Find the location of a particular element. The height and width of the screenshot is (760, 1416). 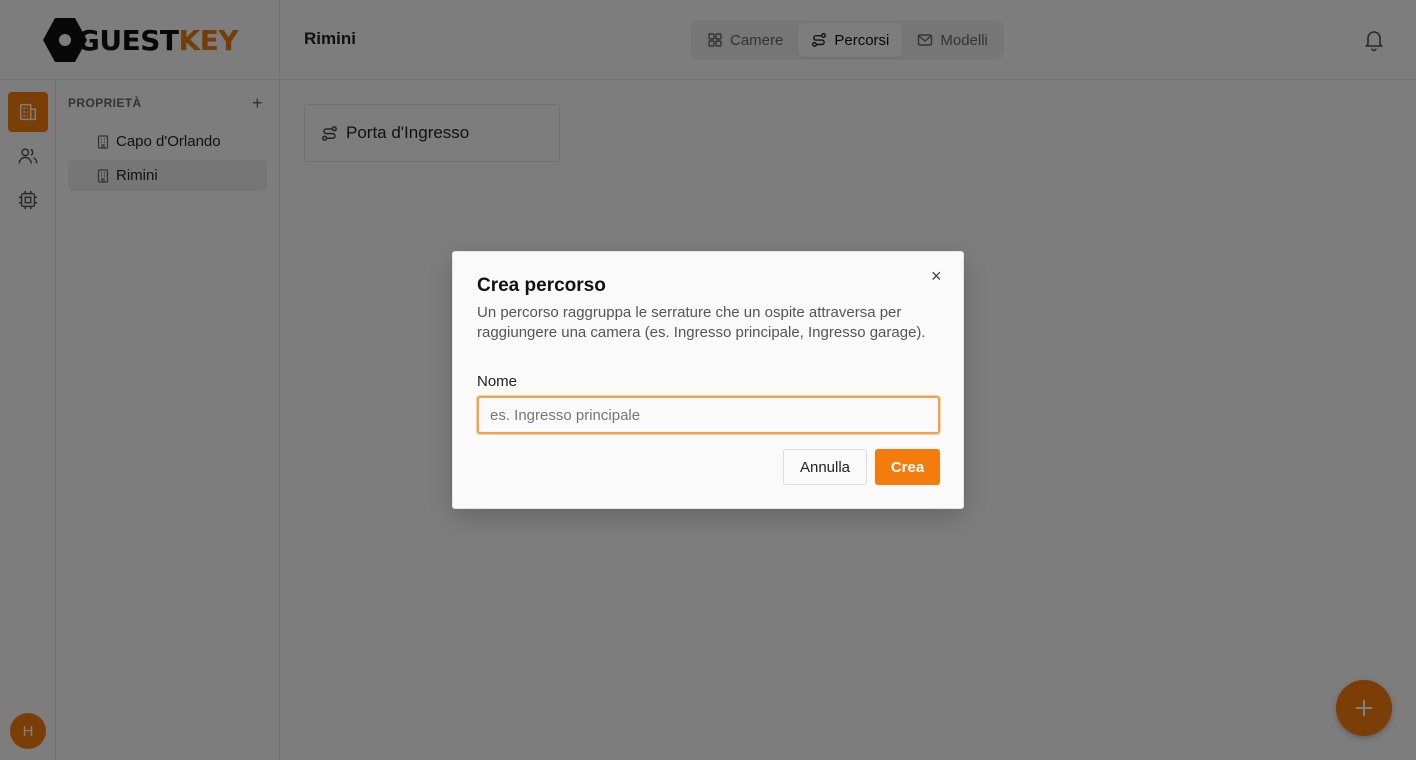

cancel-button: Annulla is located at coordinates (825, 467).